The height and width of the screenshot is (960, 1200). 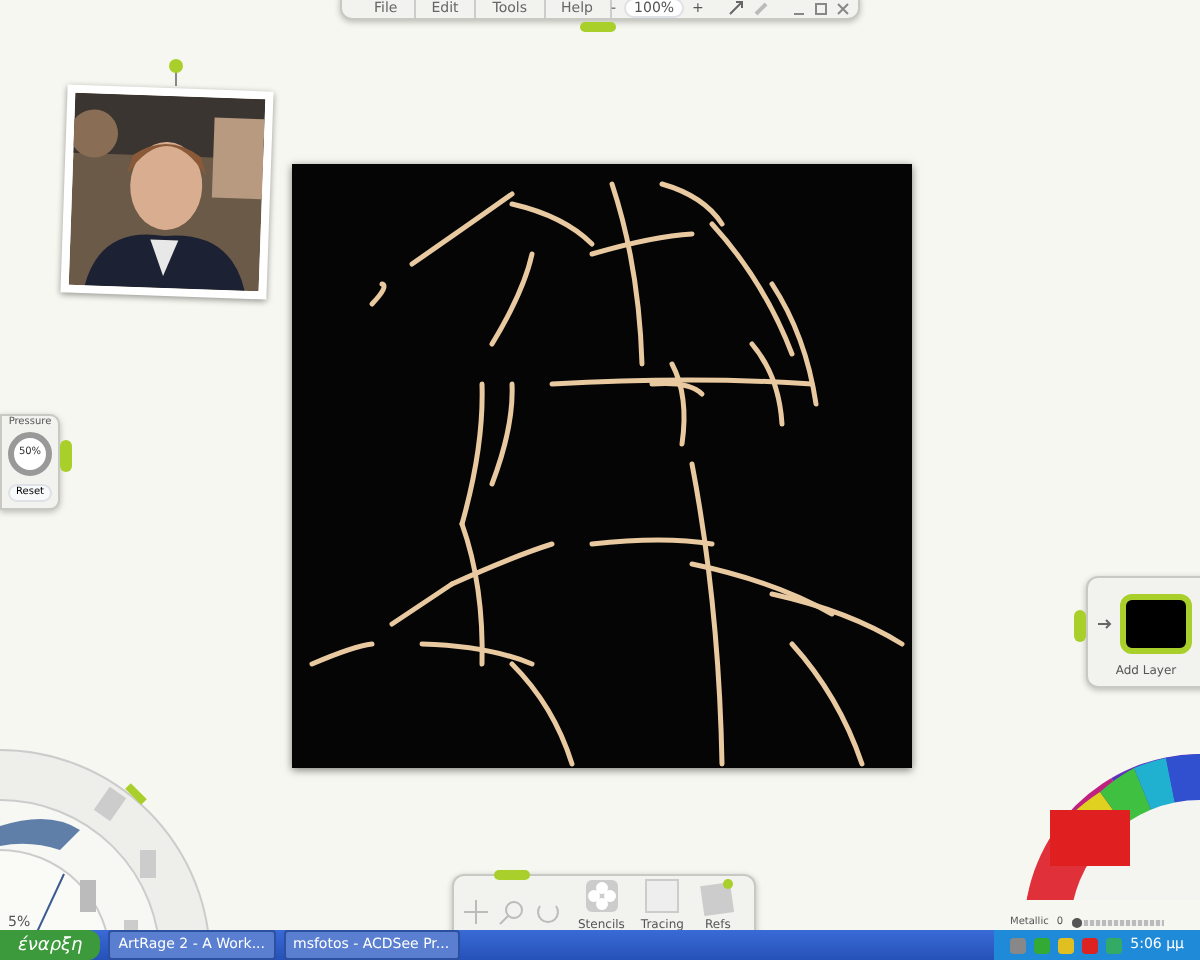 I want to click on close-icon, so click(x=842, y=8).